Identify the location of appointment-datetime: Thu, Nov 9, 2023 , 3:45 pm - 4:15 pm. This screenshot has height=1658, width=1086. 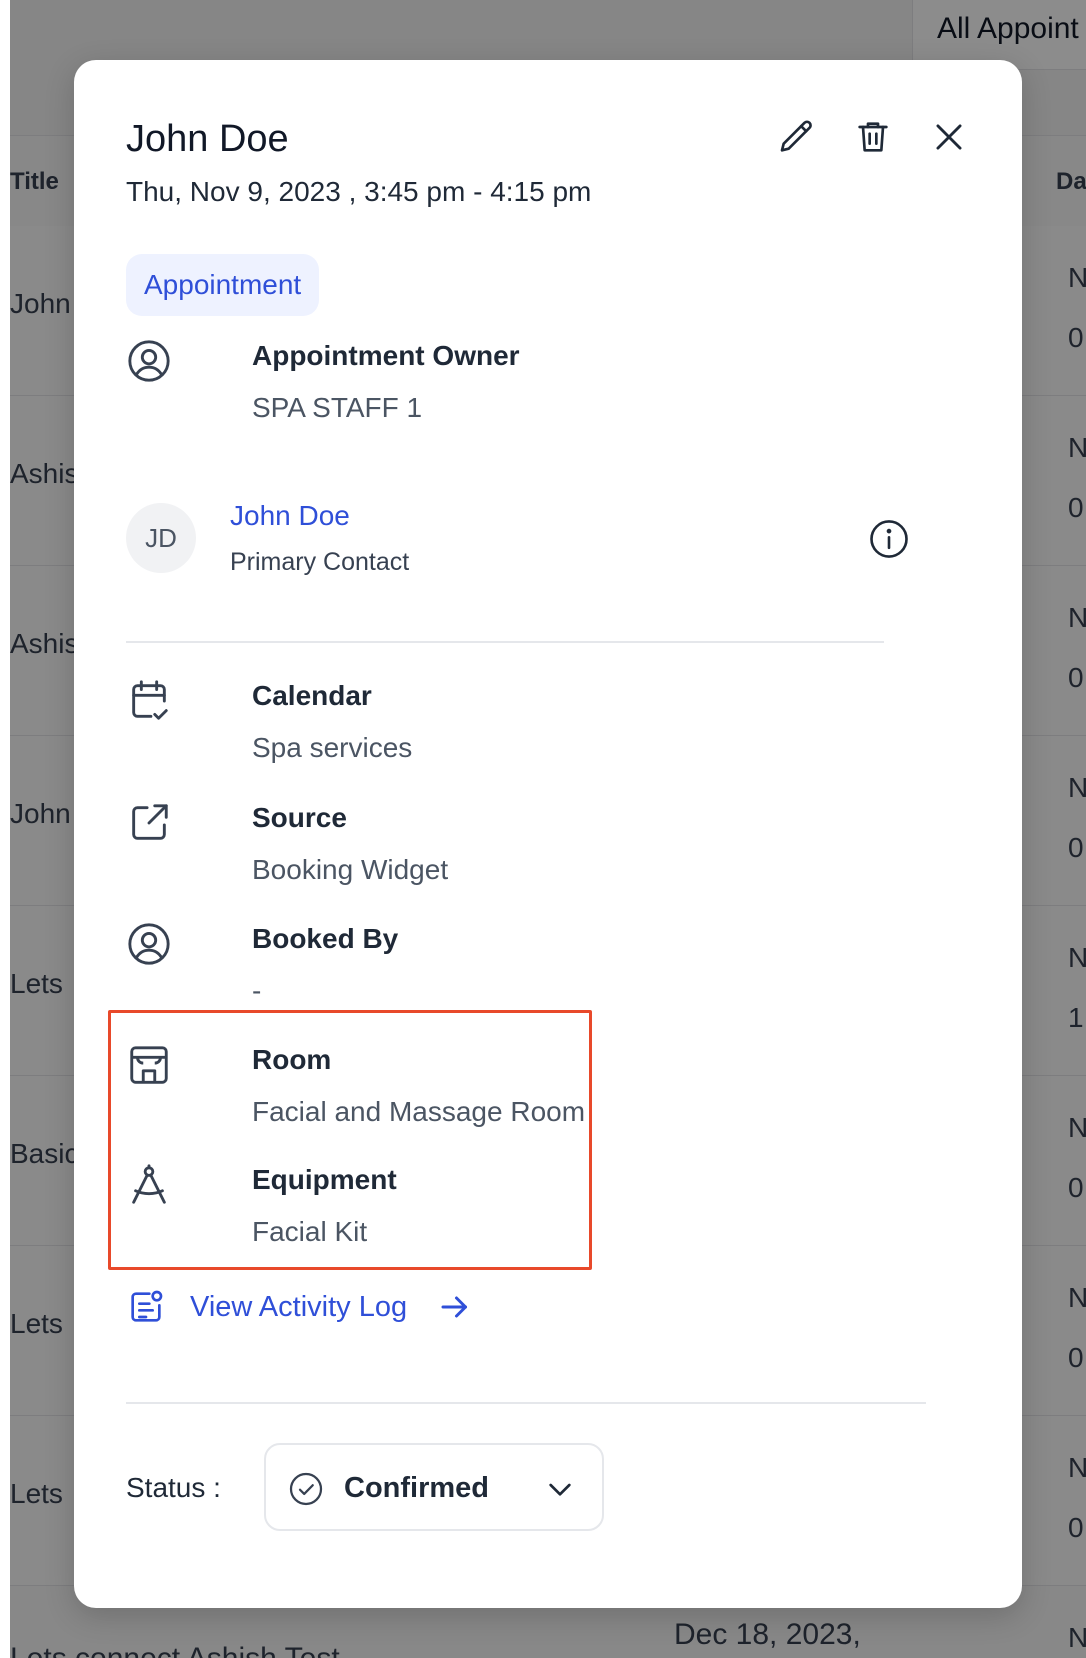
(359, 191).